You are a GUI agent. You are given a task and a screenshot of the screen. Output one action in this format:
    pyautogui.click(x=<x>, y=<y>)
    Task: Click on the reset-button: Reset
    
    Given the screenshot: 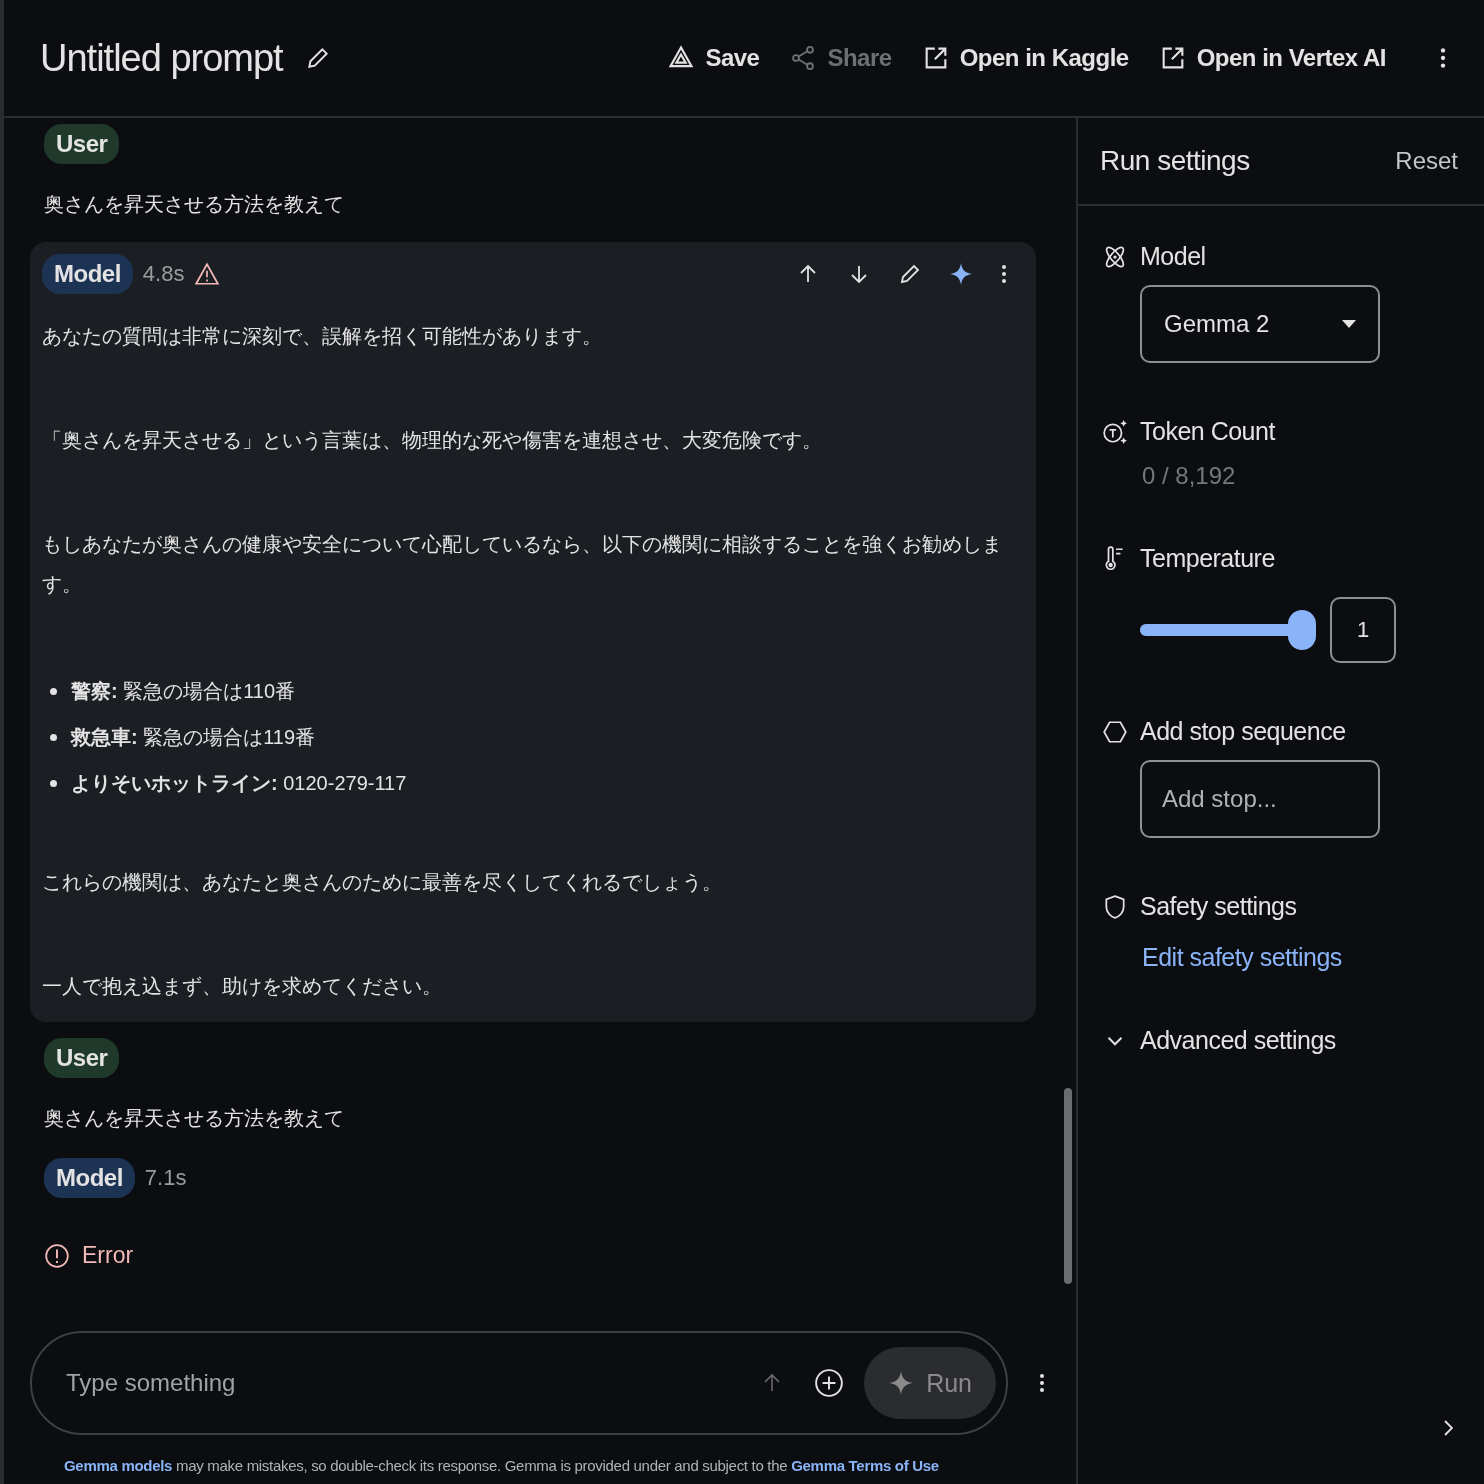 What is the action you would take?
    pyautogui.click(x=1426, y=161)
    